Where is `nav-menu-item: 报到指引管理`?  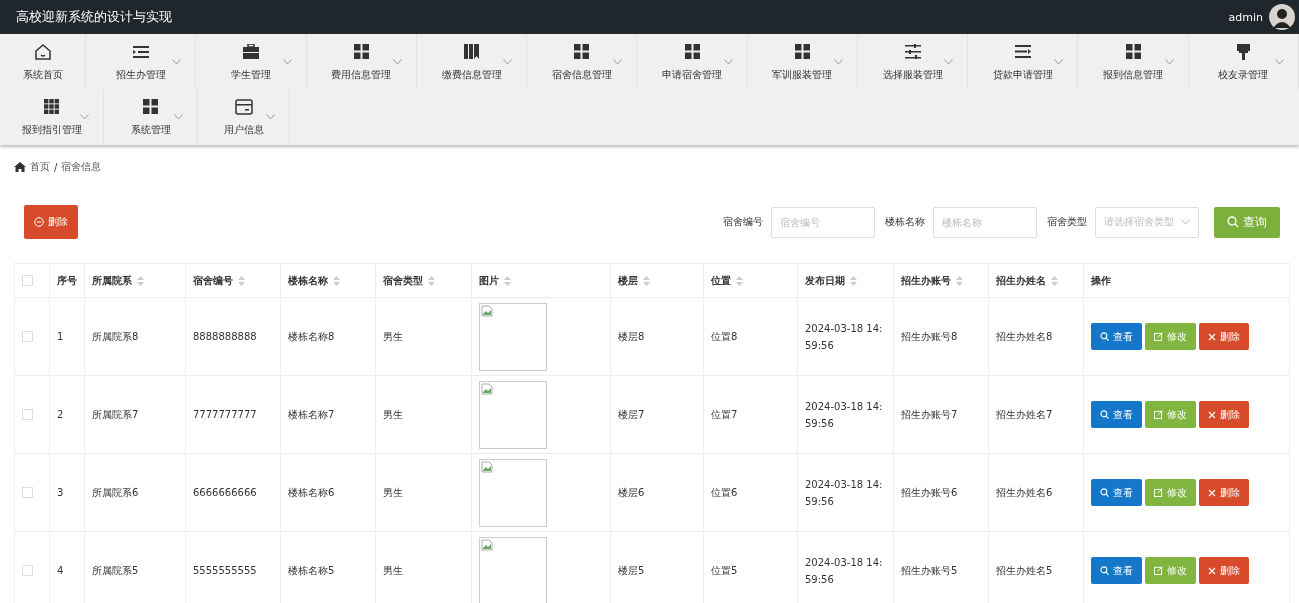
nav-menu-item: 报到指引管理 is located at coordinates (52, 116).